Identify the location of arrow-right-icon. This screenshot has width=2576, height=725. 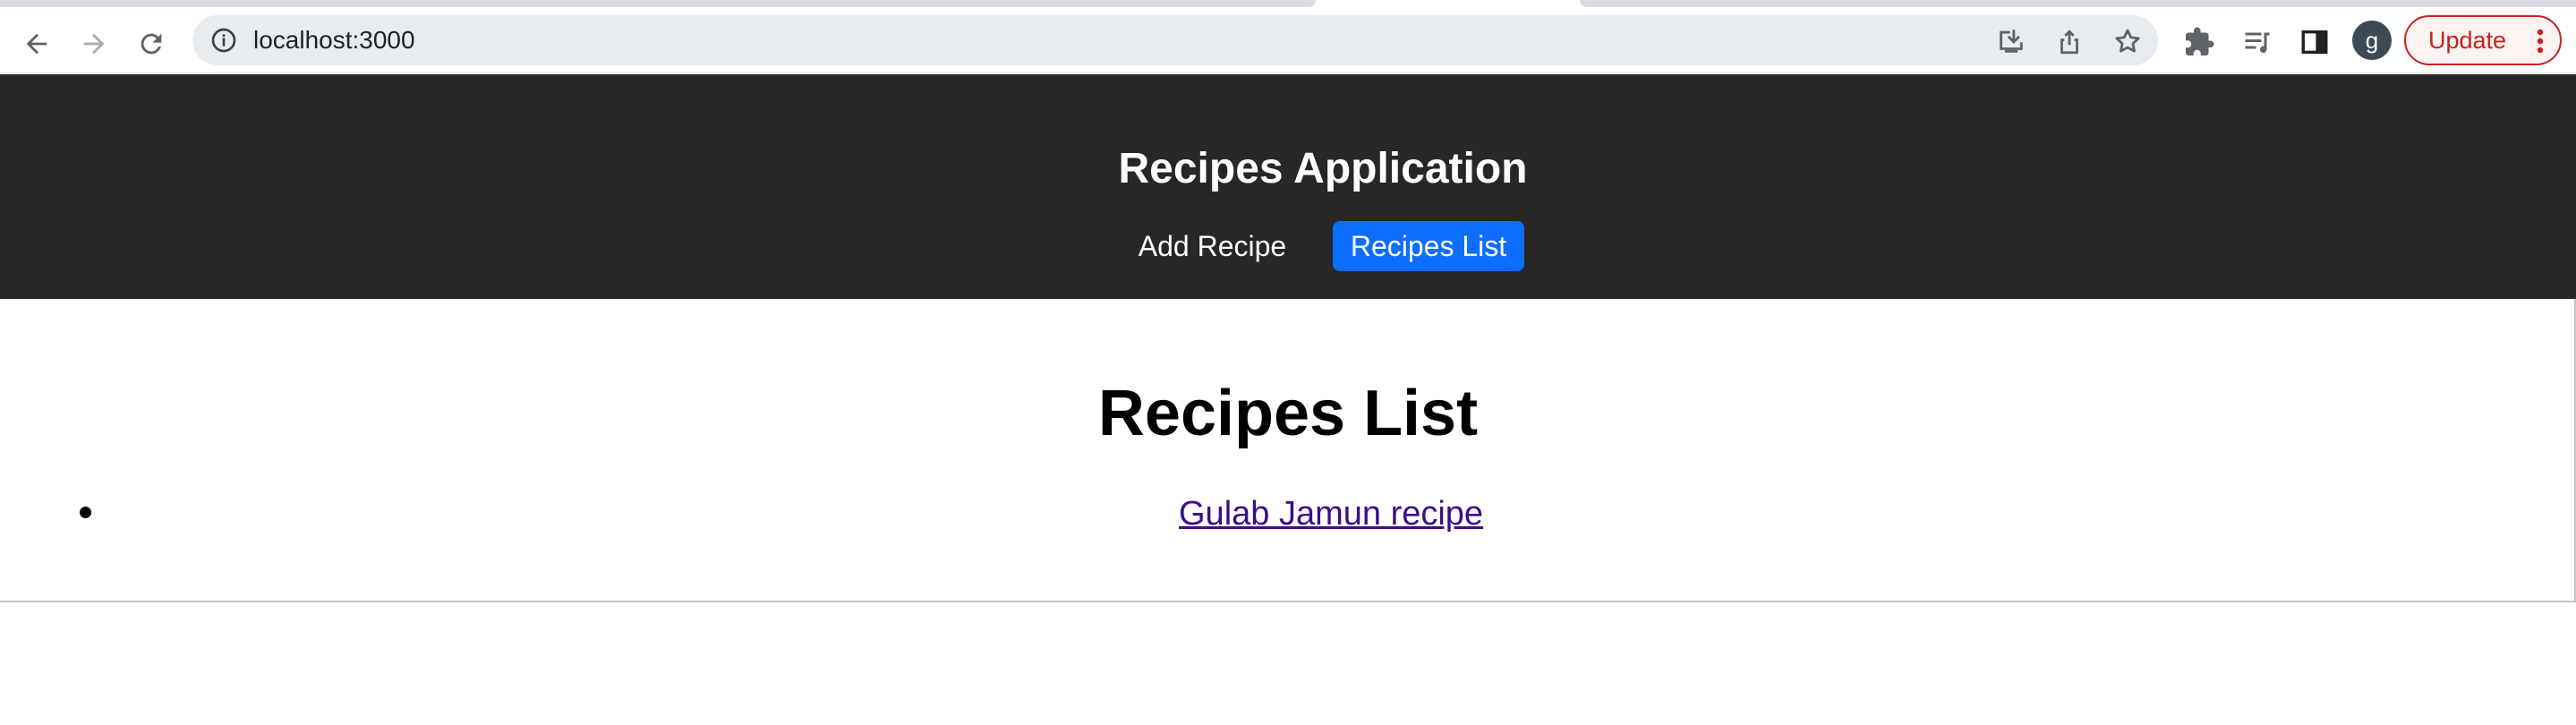
(94, 44).